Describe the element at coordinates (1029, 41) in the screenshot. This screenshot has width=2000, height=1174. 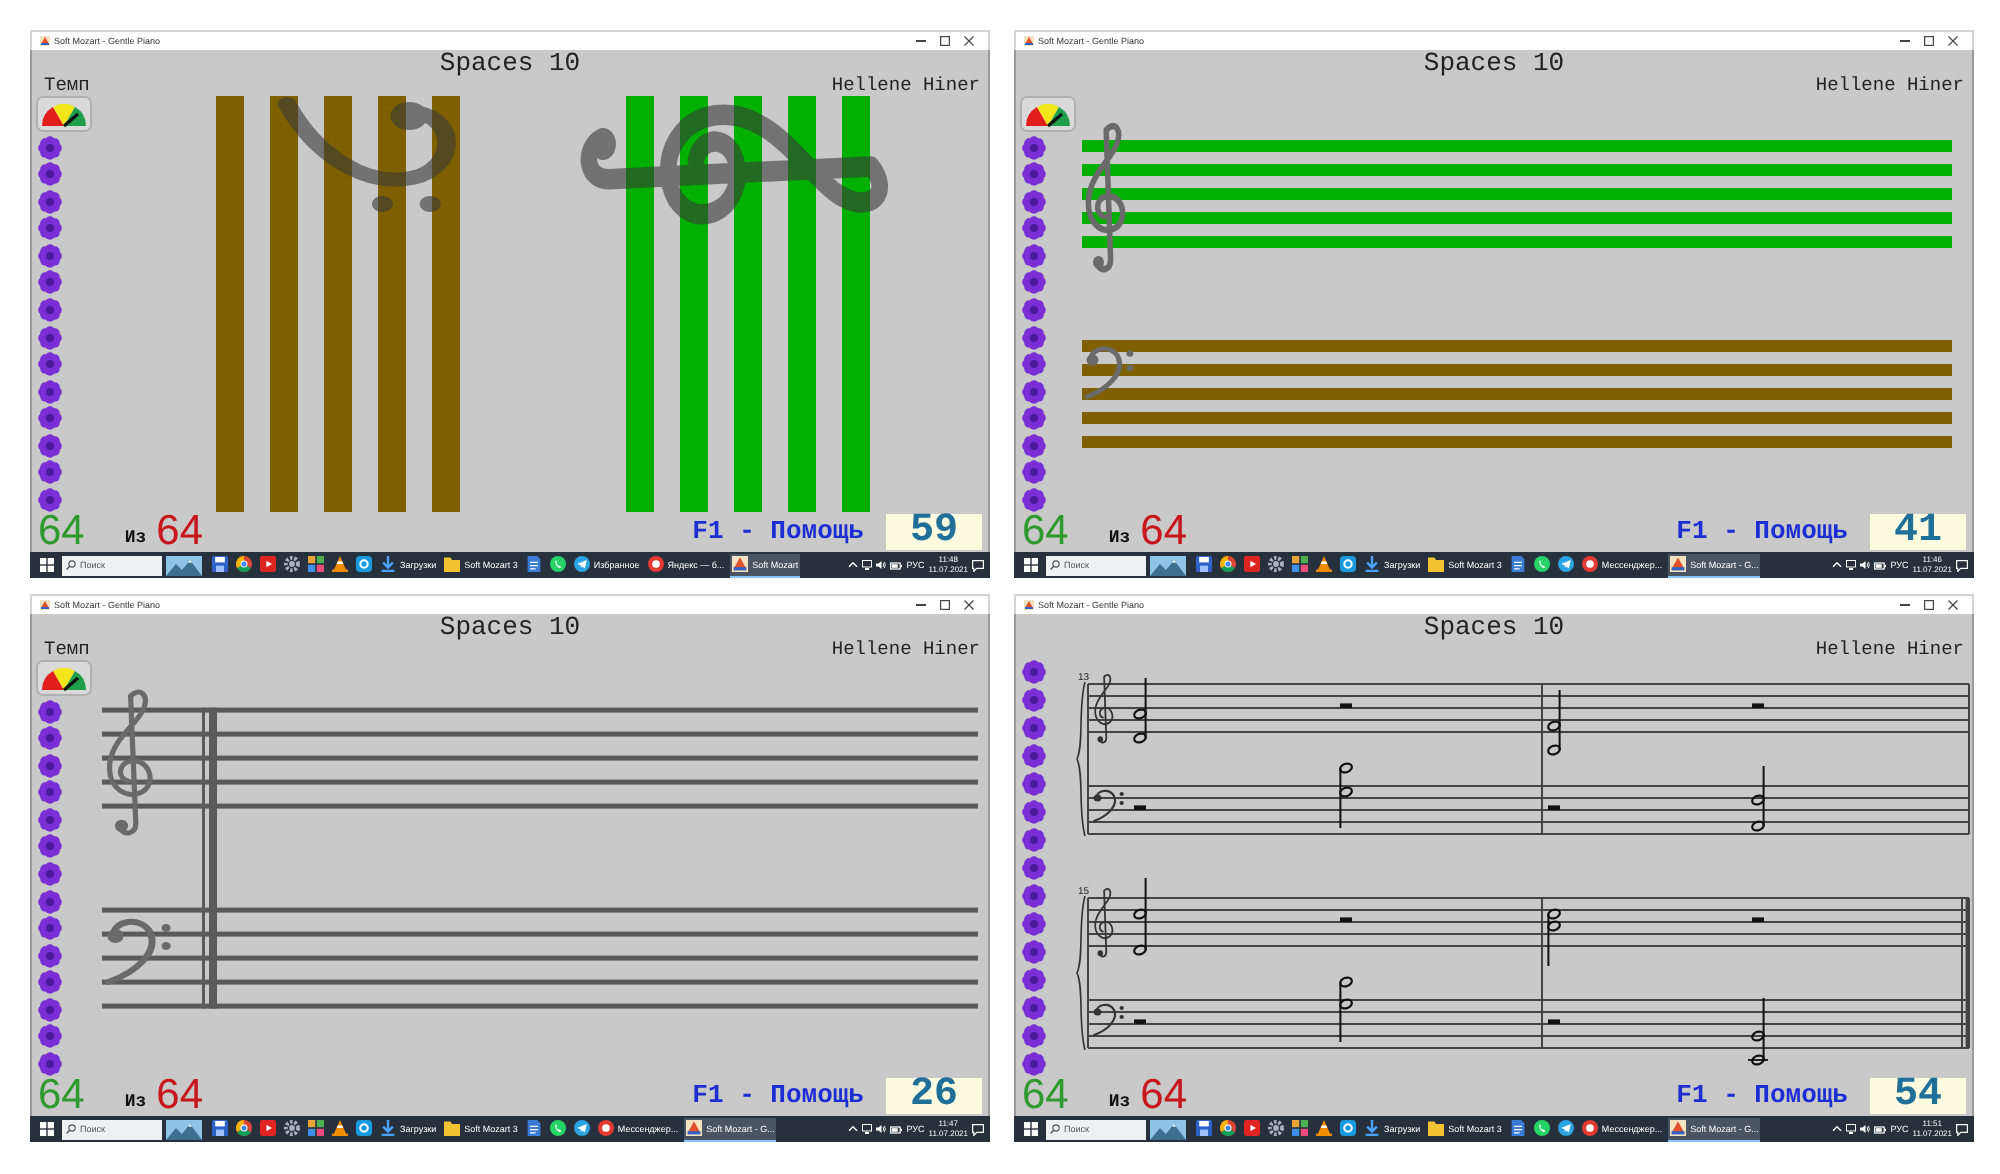
I see `app-logo-icon` at that location.